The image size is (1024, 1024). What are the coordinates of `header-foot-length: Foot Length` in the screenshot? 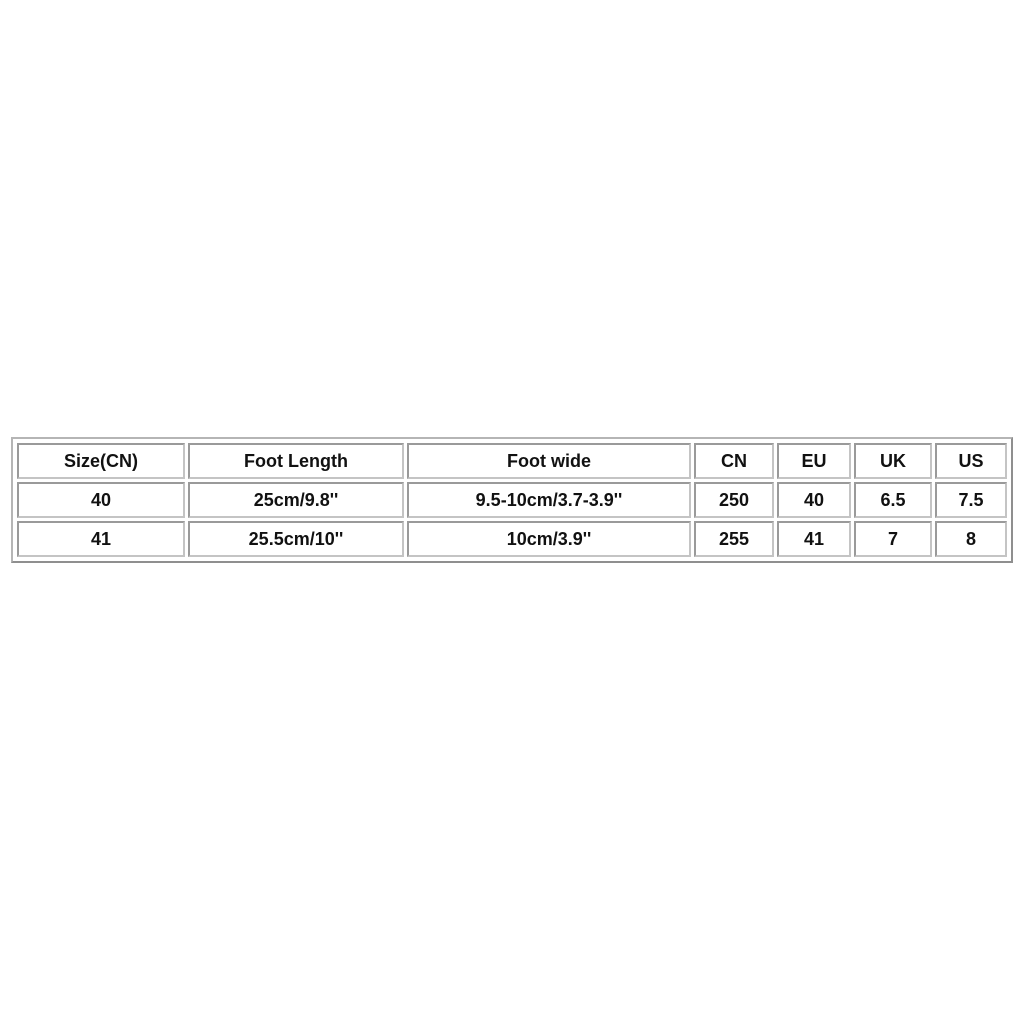 It's located at (296, 461).